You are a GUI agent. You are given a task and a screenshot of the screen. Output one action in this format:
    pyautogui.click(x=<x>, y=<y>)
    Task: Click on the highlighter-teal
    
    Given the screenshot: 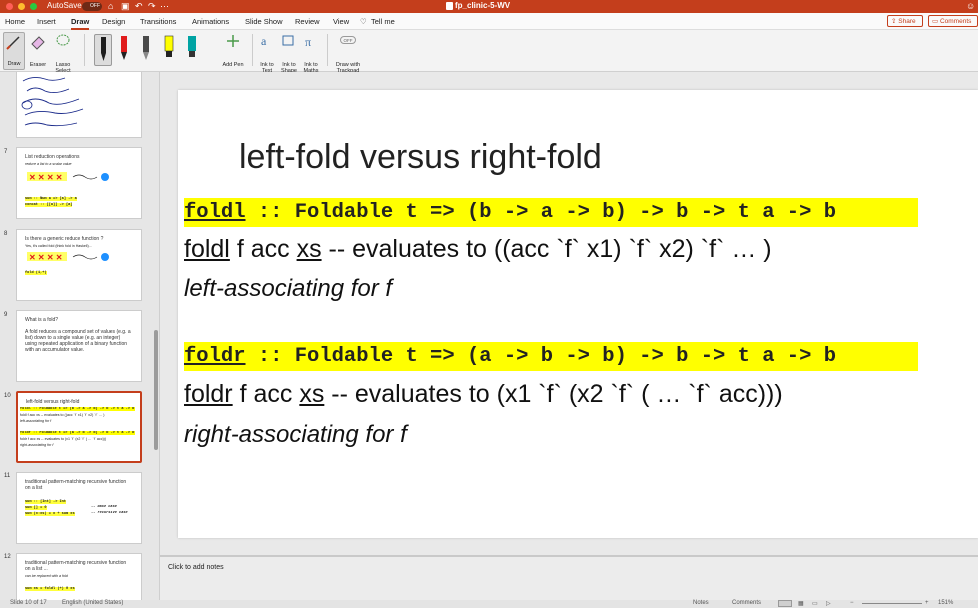 What is the action you would take?
    pyautogui.click(x=193, y=50)
    